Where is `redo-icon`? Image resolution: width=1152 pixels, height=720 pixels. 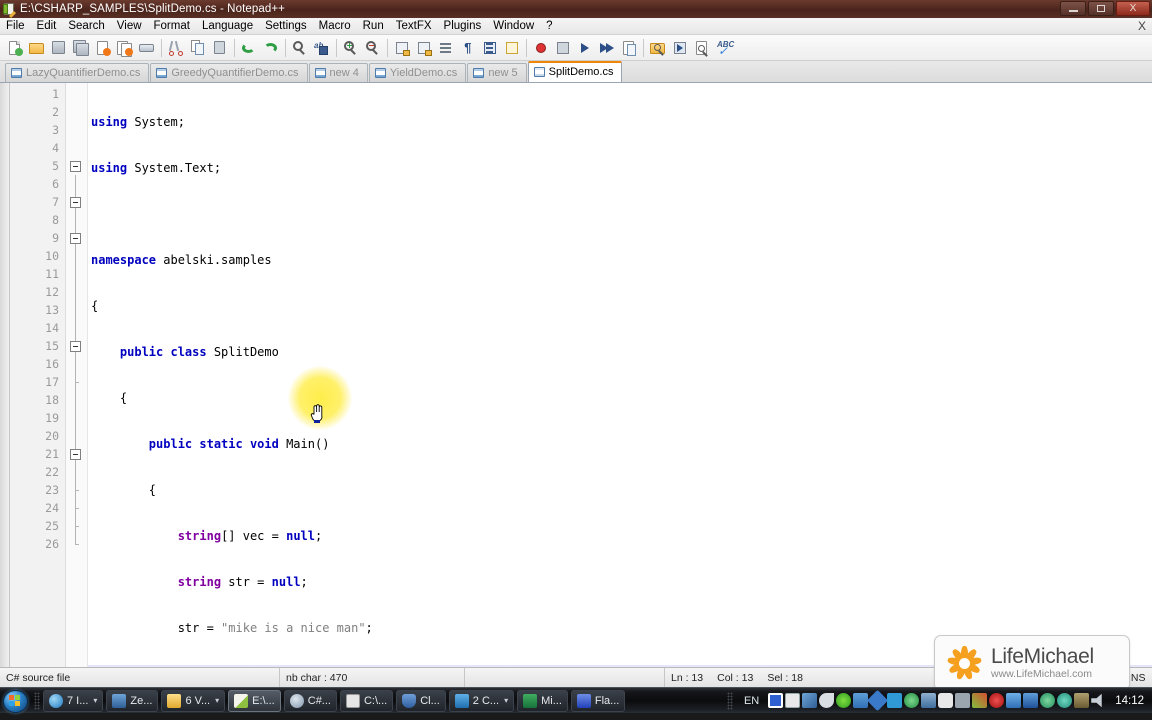
redo-icon is located at coordinates (271, 48).